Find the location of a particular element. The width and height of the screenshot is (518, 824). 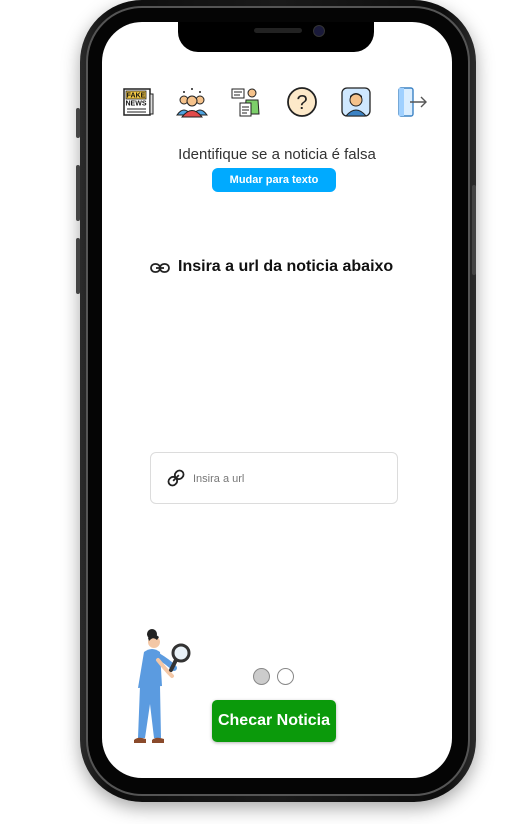

url-input is located at coordinates (288, 479).